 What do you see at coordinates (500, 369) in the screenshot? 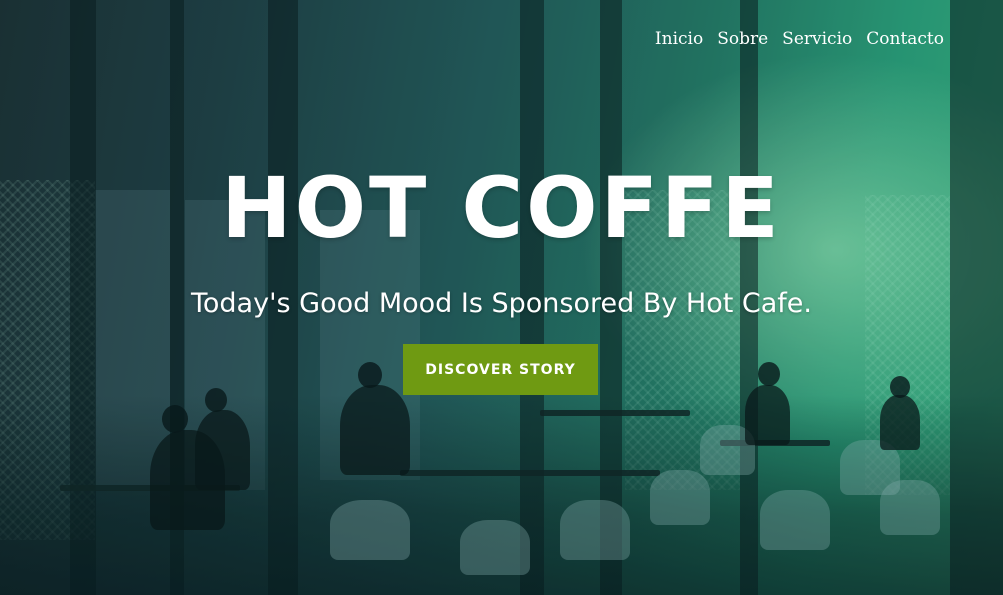
I see `discover-story-button: DISCOVER STORY` at bounding box center [500, 369].